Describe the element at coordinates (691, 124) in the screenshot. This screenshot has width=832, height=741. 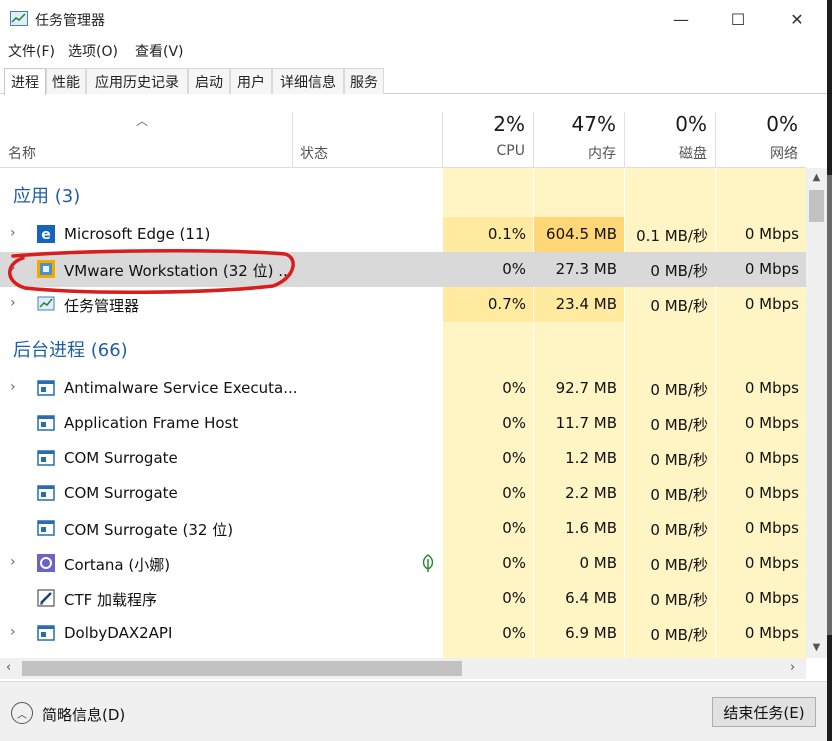
I see `disk-usage-total: 0%` at that location.